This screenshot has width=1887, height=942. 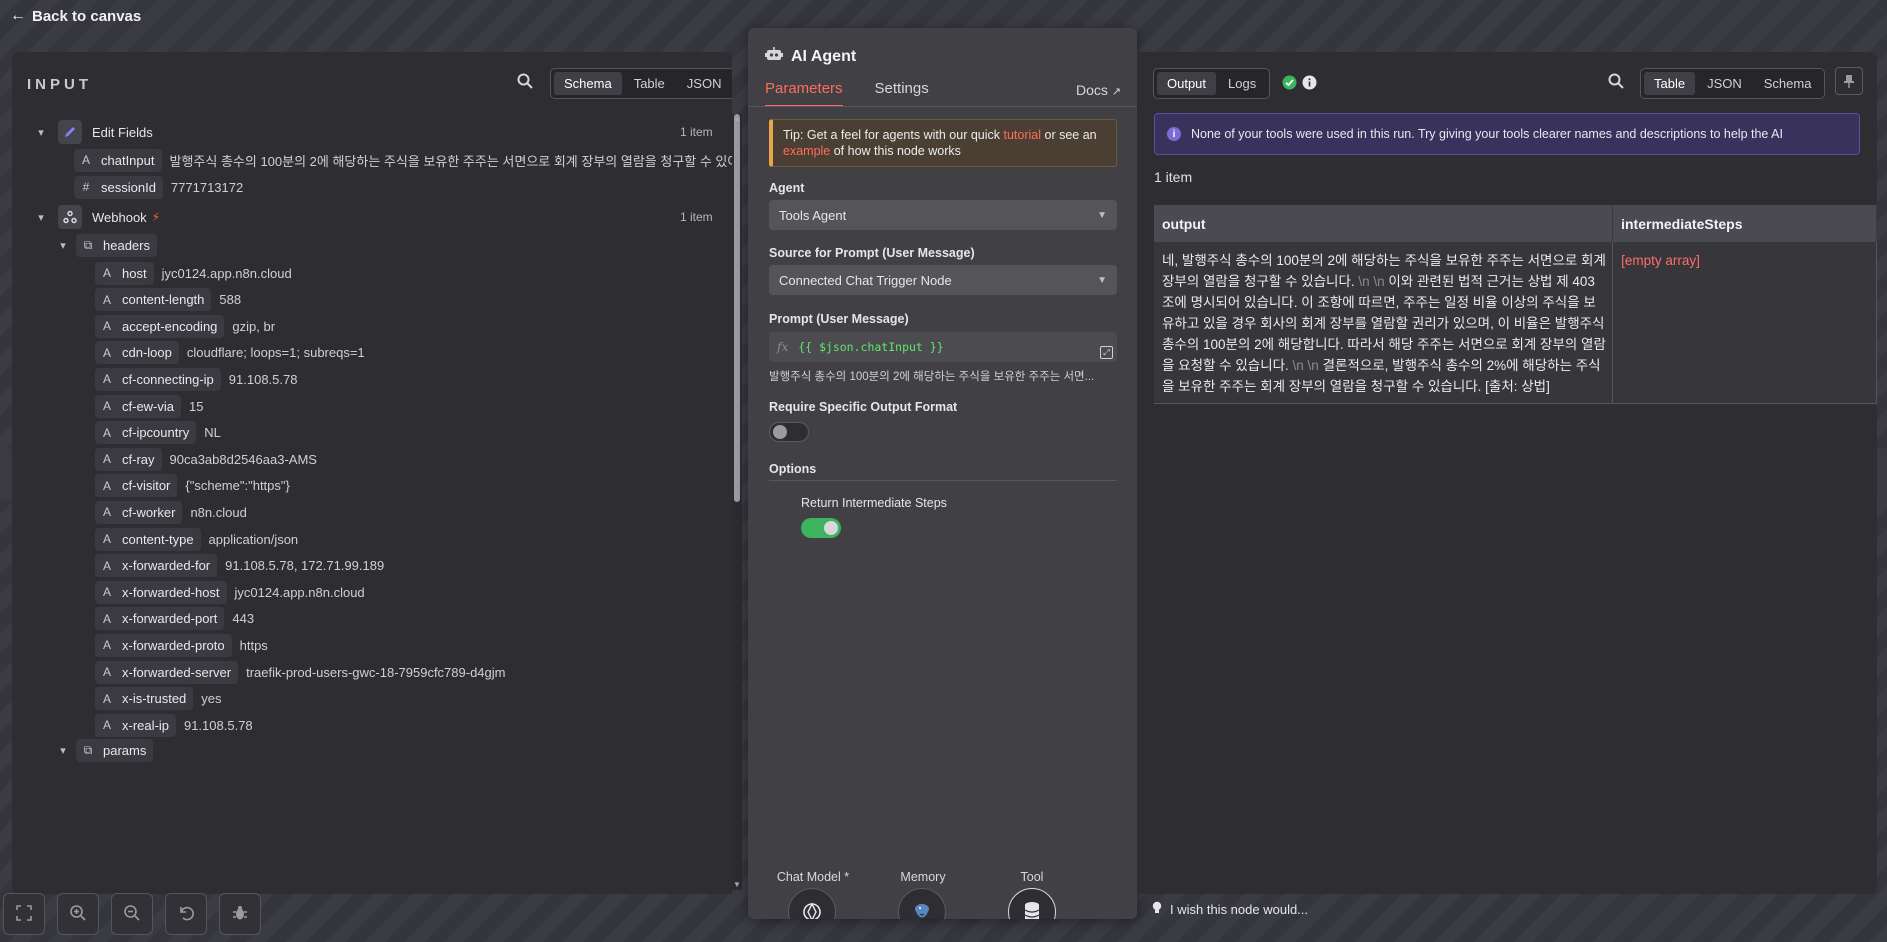 What do you see at coordinates (1098, 90) in the screenshot?
I see `docs-link: Docs ↗` at bounding box center [1098, 90].